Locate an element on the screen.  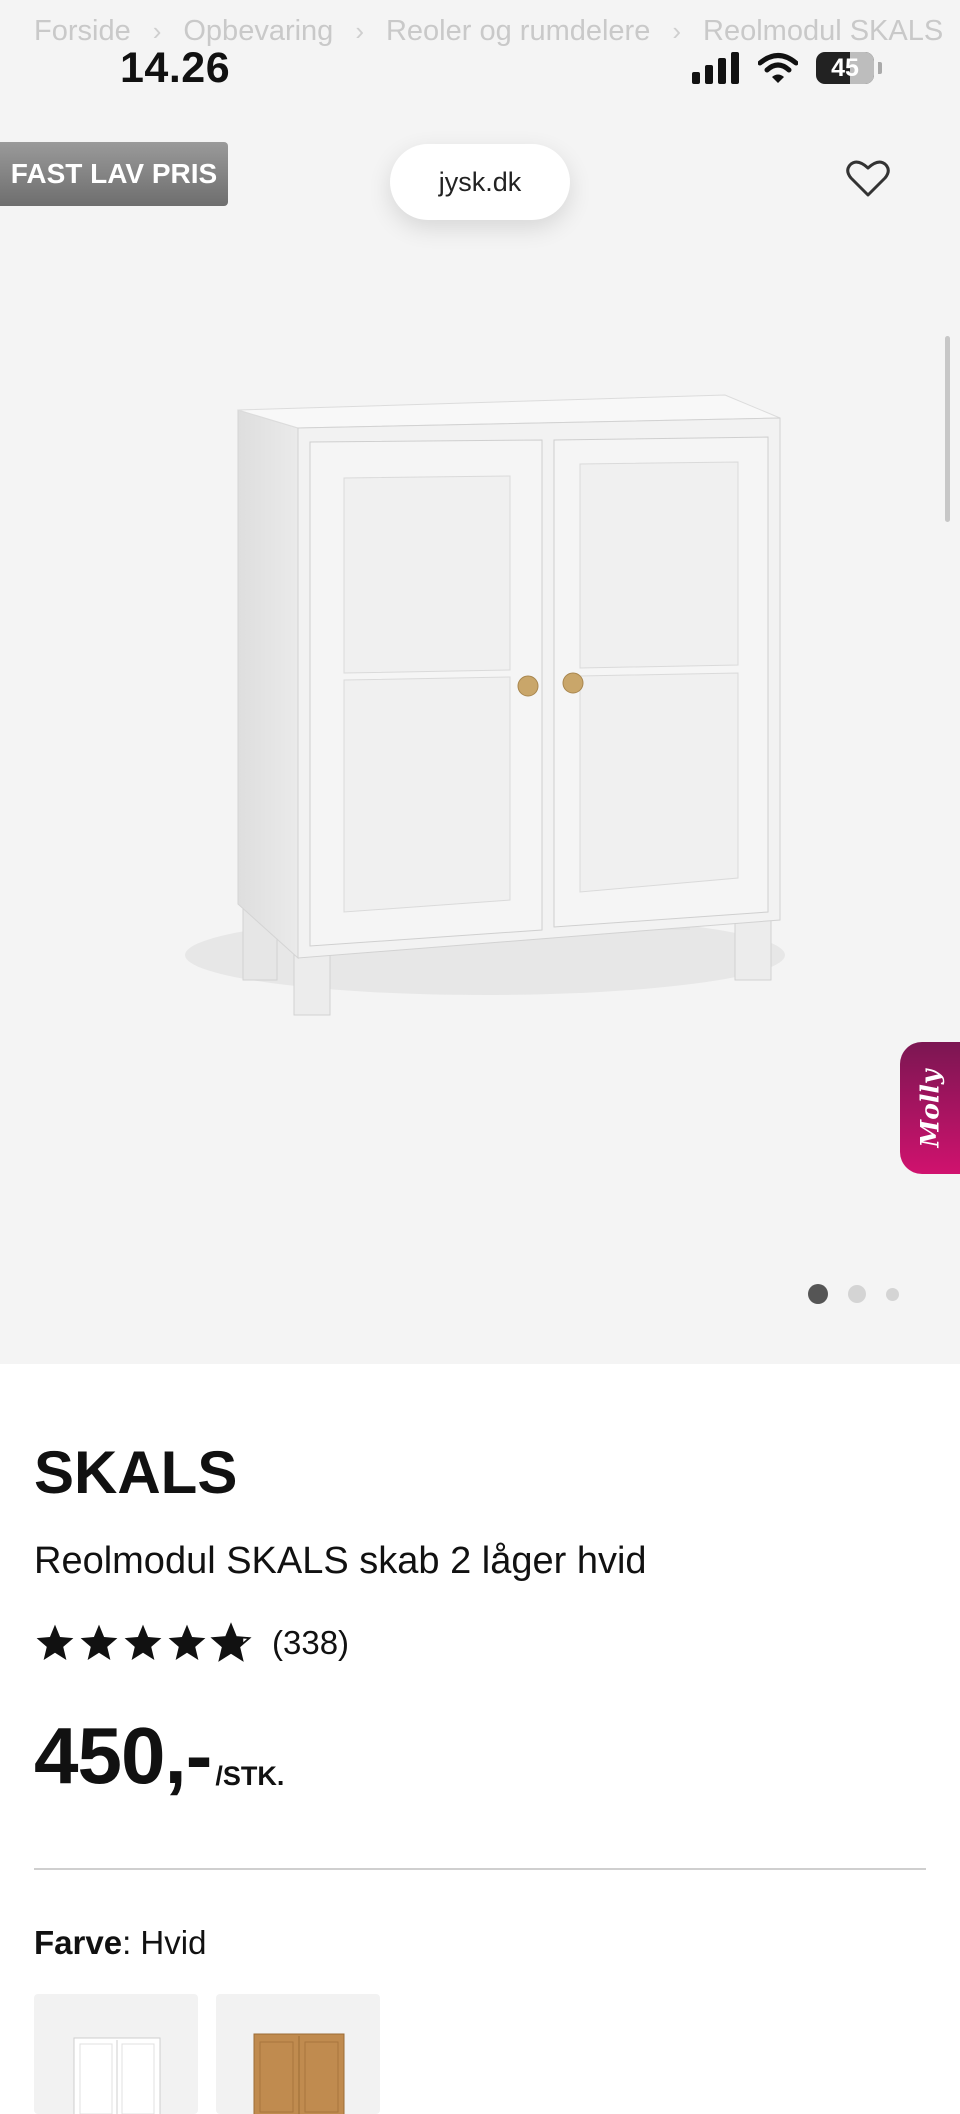
heart-icon is located at coordinates (868, 178).